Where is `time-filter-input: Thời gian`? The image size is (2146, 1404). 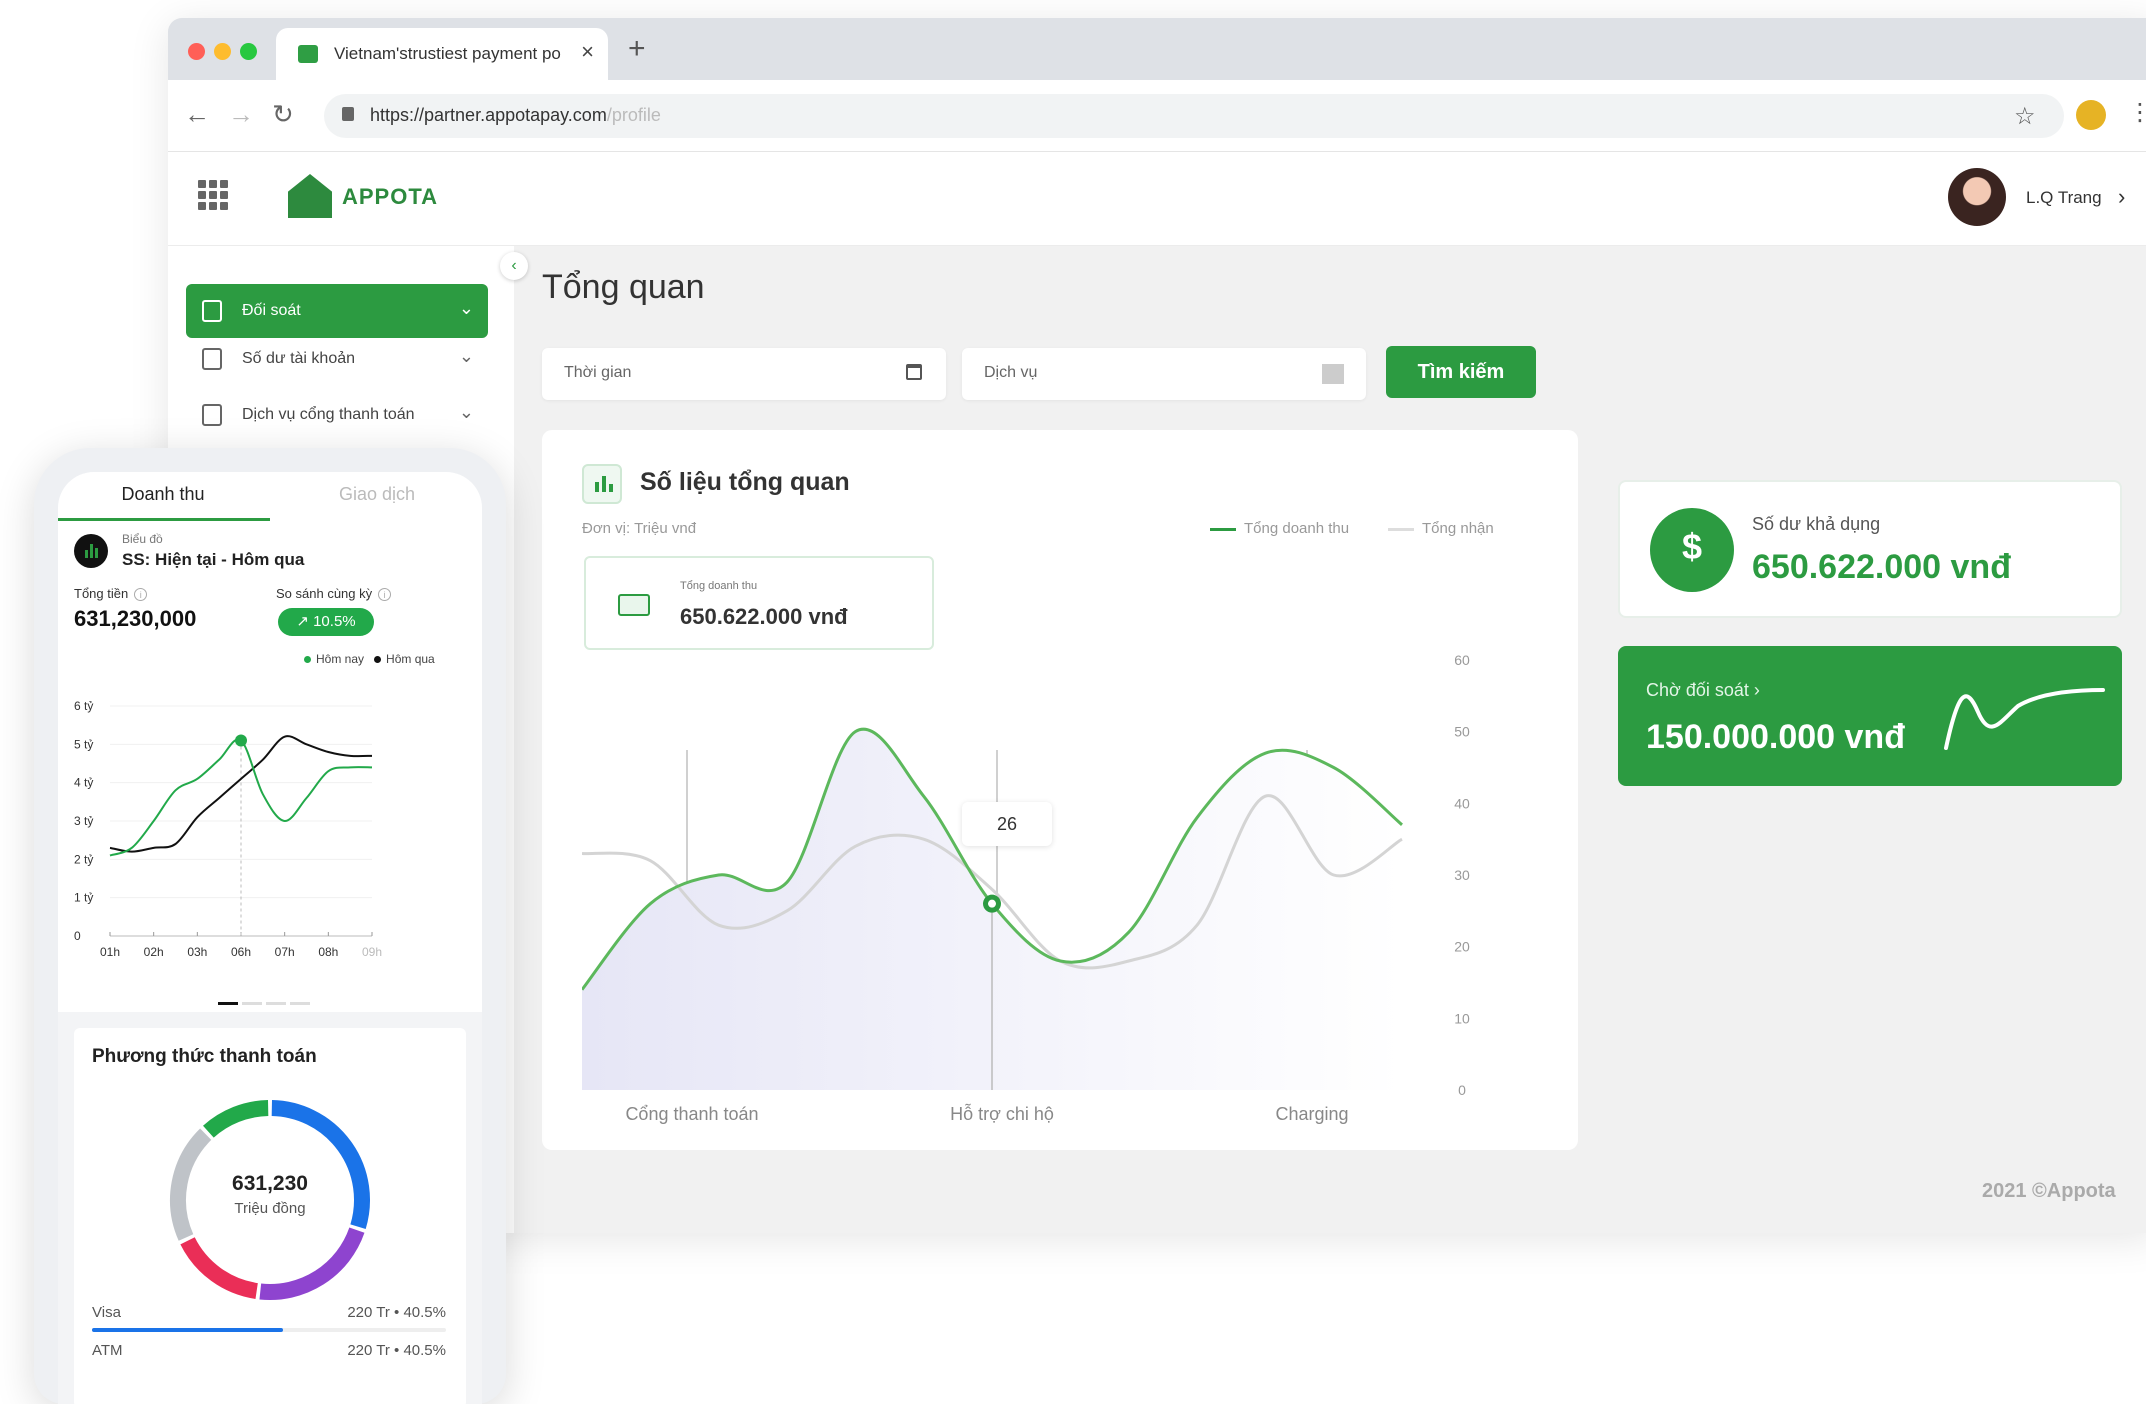 time-filter-input: Thời gian is located at coordinates (744, 374).